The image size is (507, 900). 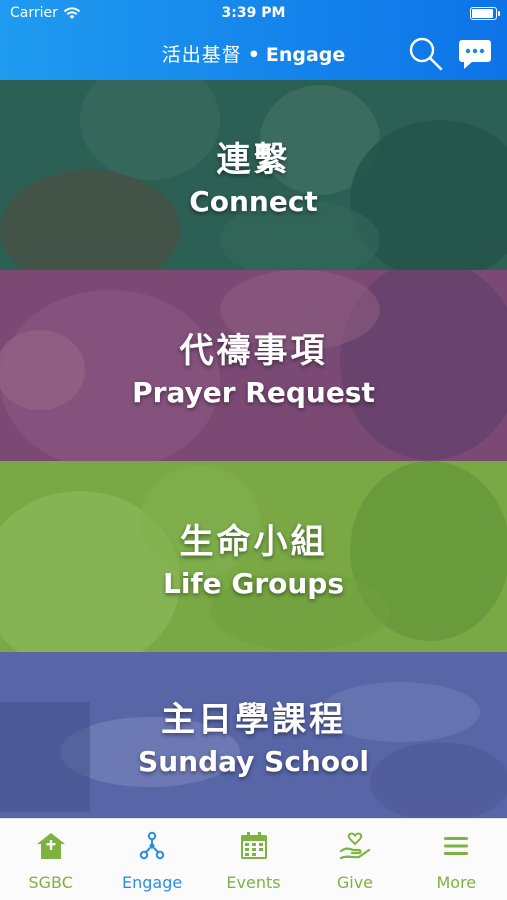 I want to click on search-icon, so click(x=426, y=54).